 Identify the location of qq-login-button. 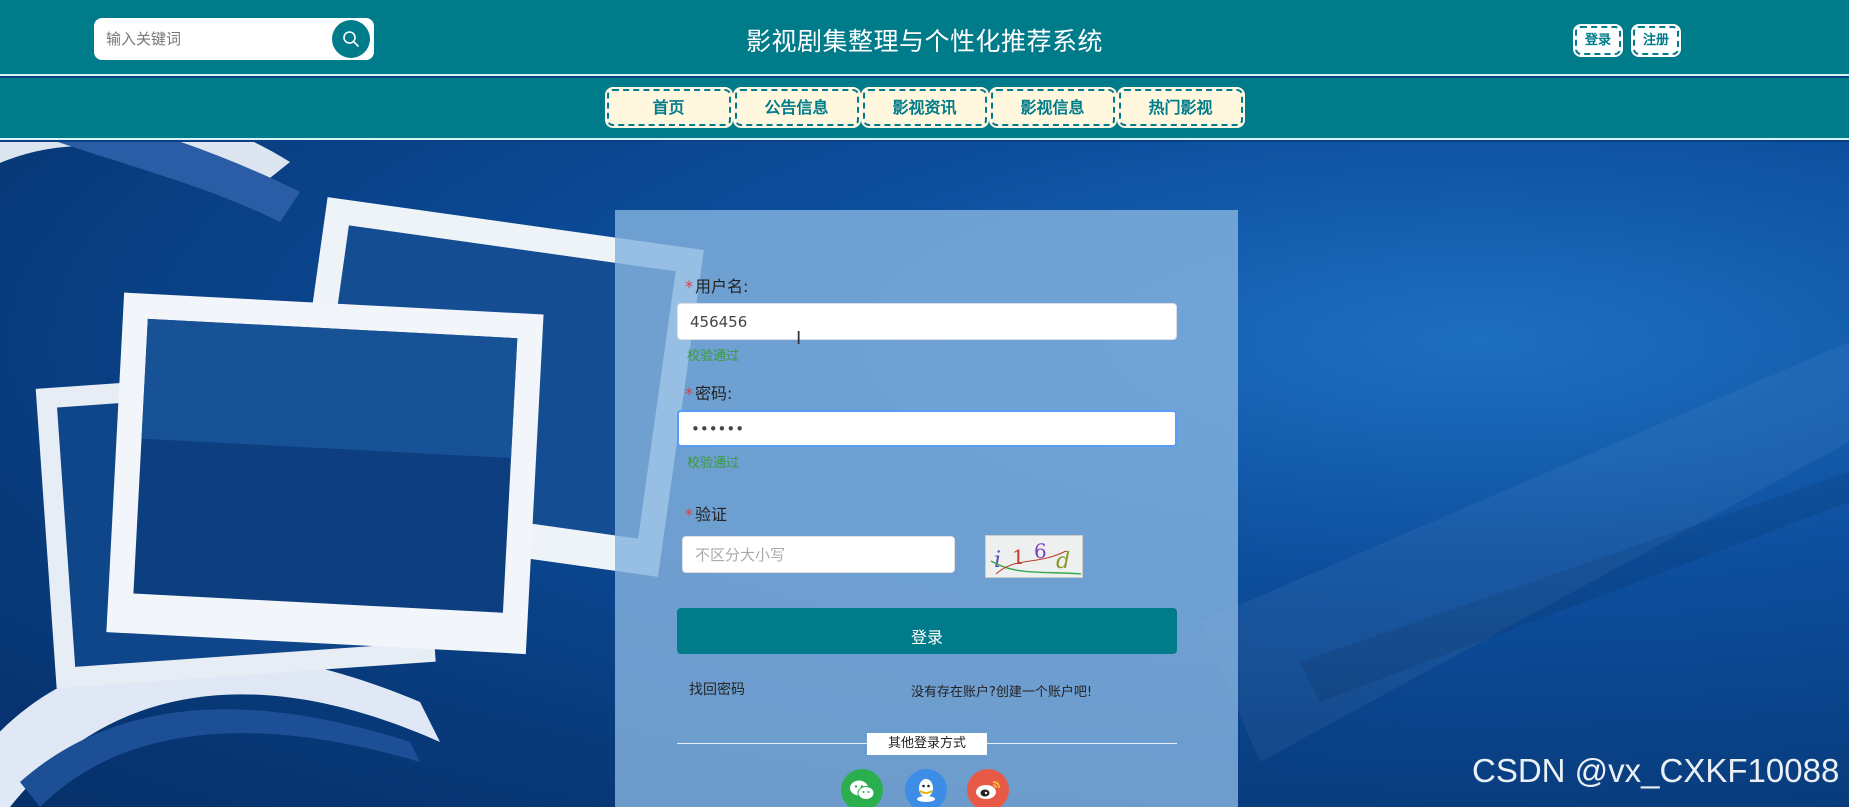
(926, 788).